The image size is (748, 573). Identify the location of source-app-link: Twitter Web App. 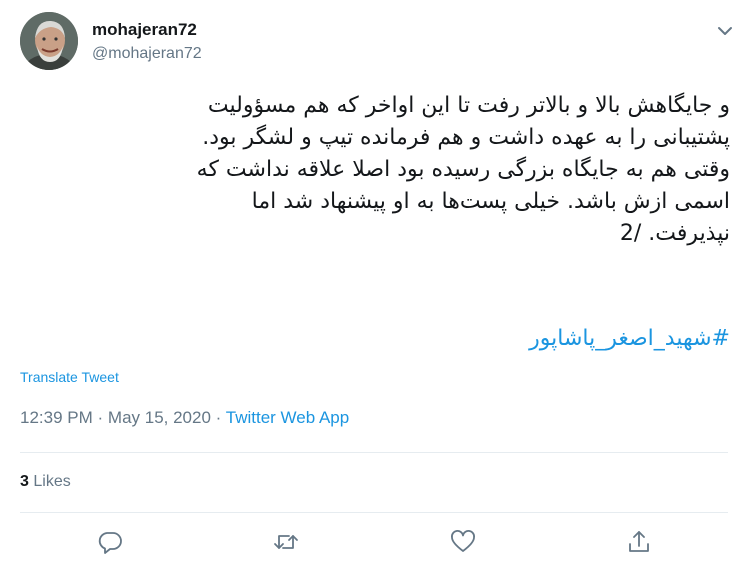
(287, 417).